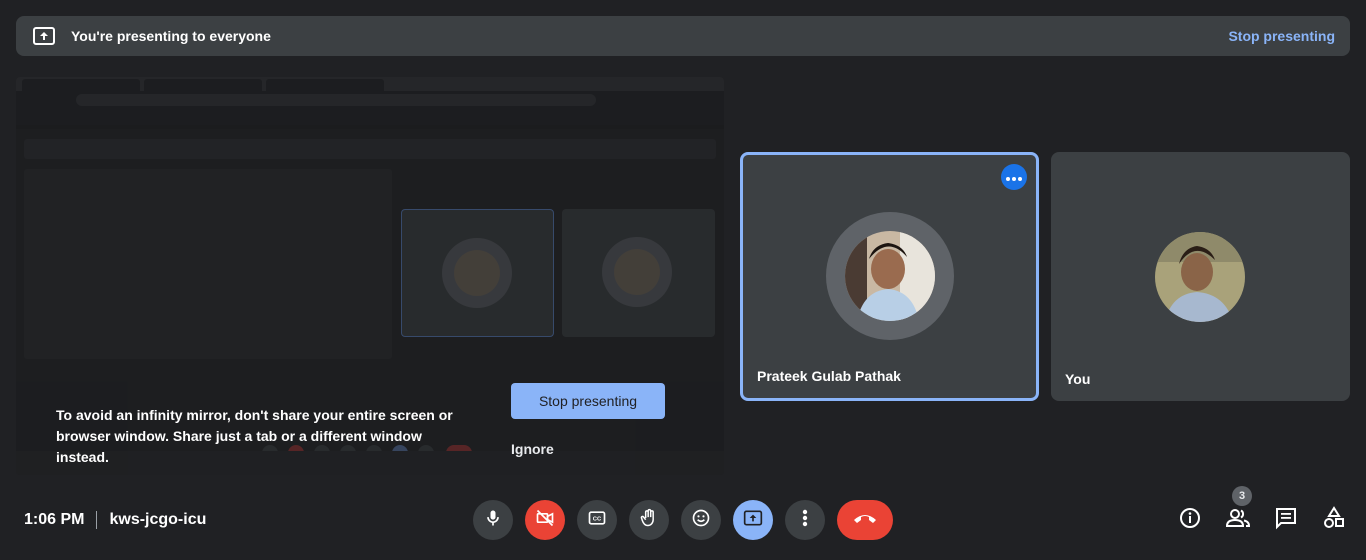 Image resolution: width=1366 pixels, height=560 pixels. I want to click on ignore-button: Ignore, so click(543, 449).